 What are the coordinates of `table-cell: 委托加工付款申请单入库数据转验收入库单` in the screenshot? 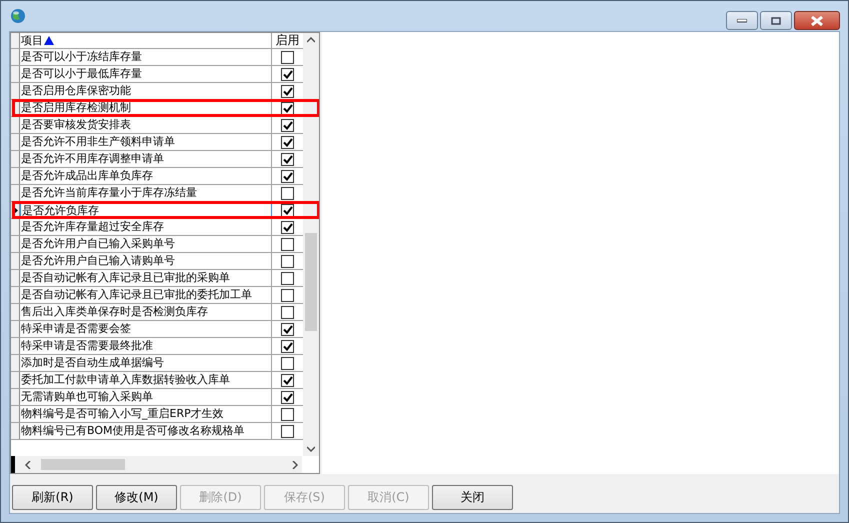 It's located at (146, 380).